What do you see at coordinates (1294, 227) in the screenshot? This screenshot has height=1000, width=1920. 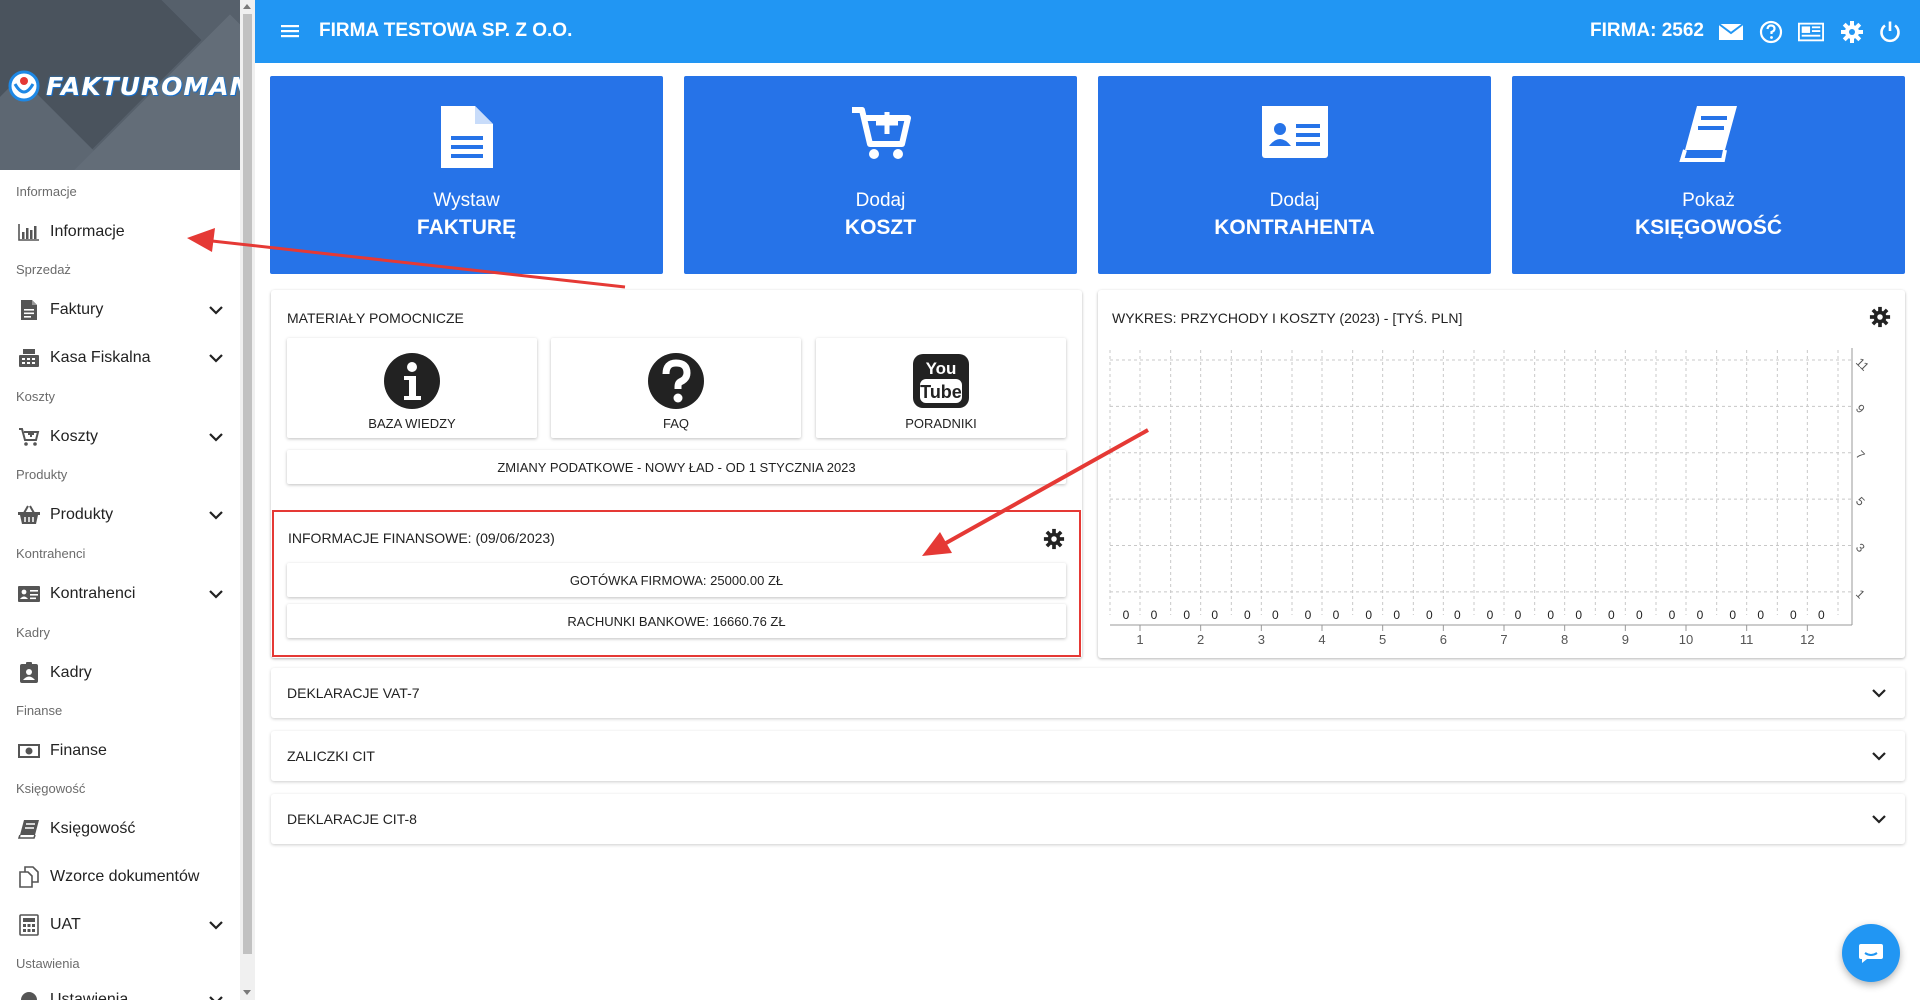 I see `tile-big-label: KONTRAHENTA` at bounding box center [1294, 227].